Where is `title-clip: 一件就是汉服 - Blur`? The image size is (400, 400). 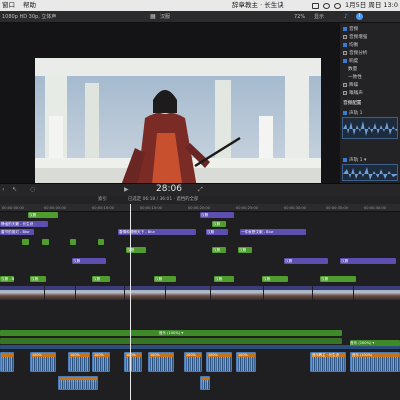 title-clip: 一件就是汉服 - Blur is located at coordinates (273, 232).